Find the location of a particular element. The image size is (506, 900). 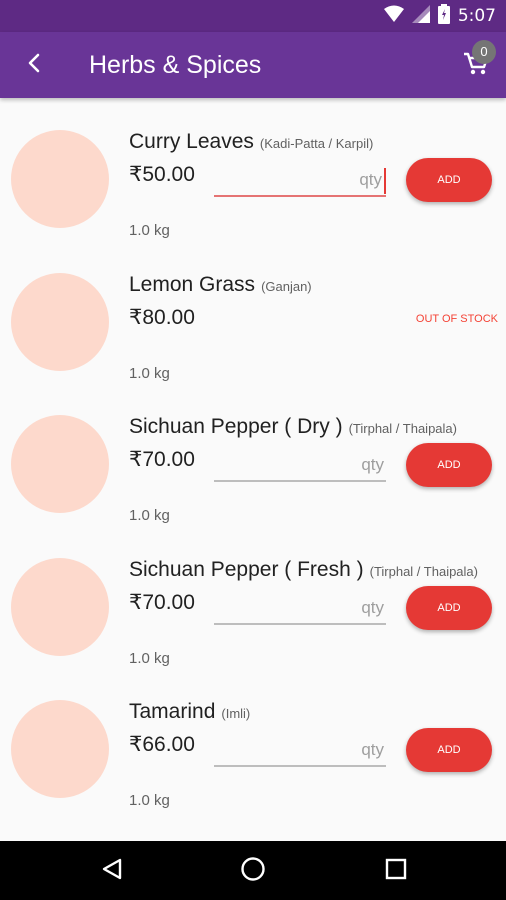

back-button is located at coordinates (34, 65).